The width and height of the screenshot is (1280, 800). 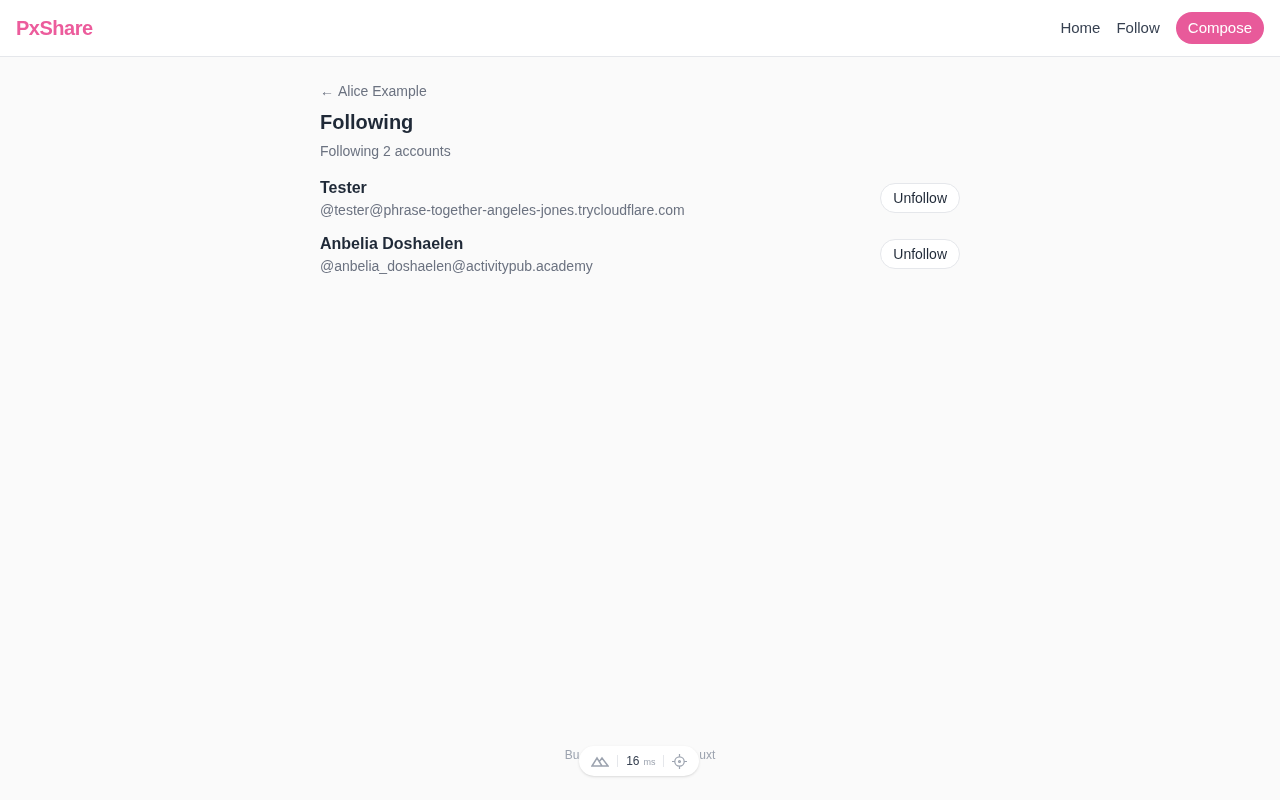 I want to click on account-name: Tester, so click(x=344, y=188).